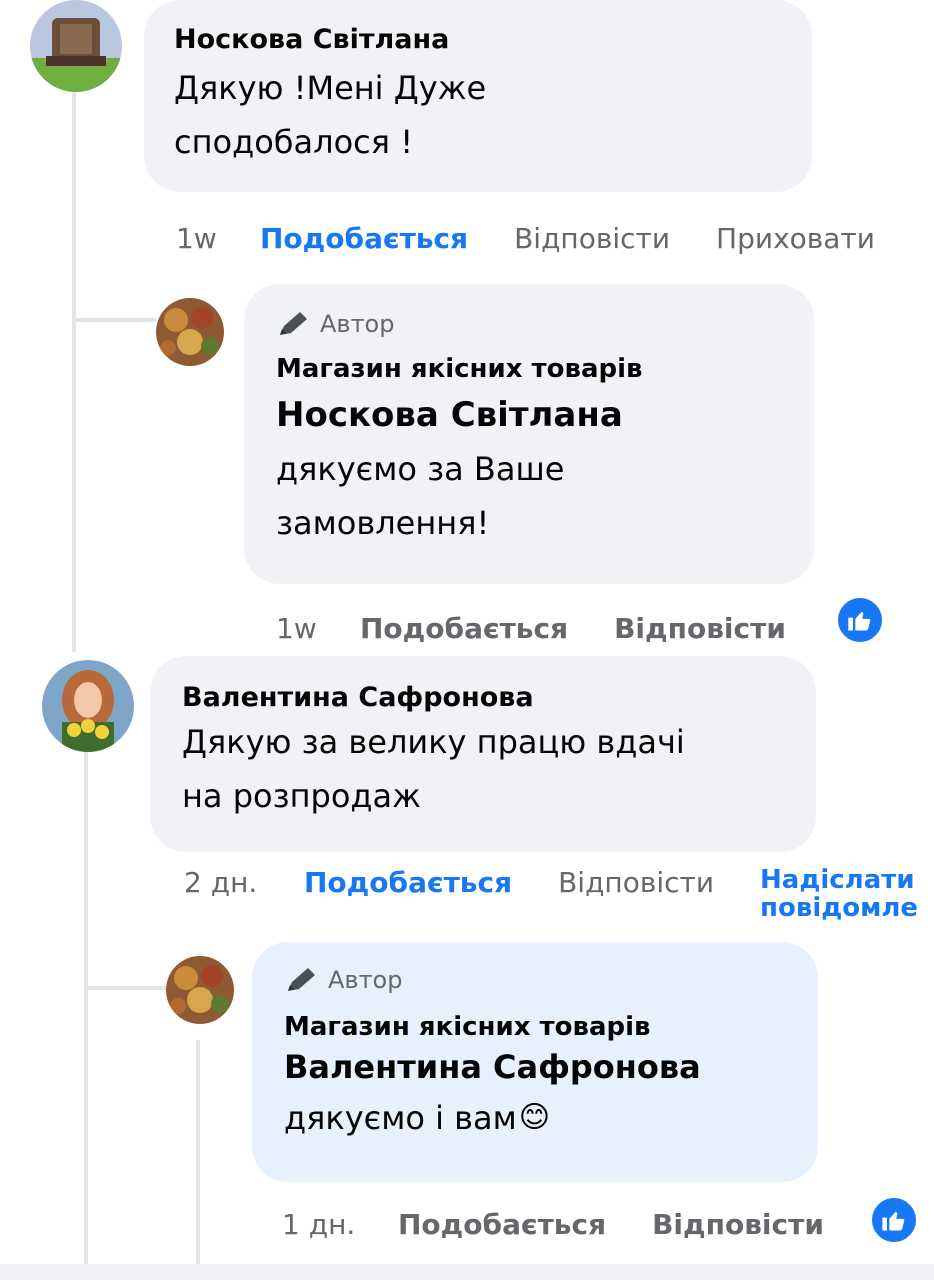 Image resolution: width=934 pixels, height=1280 pixels. Describe the element at coordinates (383, 523) in the screenshot. I see `reply-text: замовлення!` at that location.